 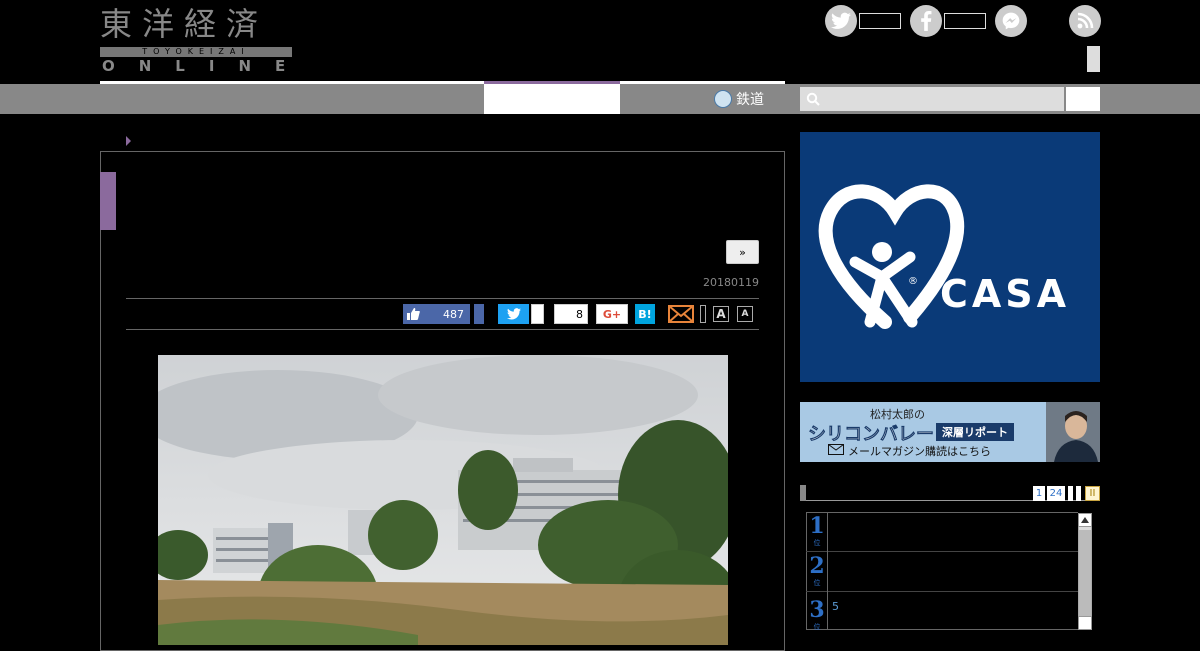 I want to click on ranking-tab-24h: 24, so click(x=1056, y=493).